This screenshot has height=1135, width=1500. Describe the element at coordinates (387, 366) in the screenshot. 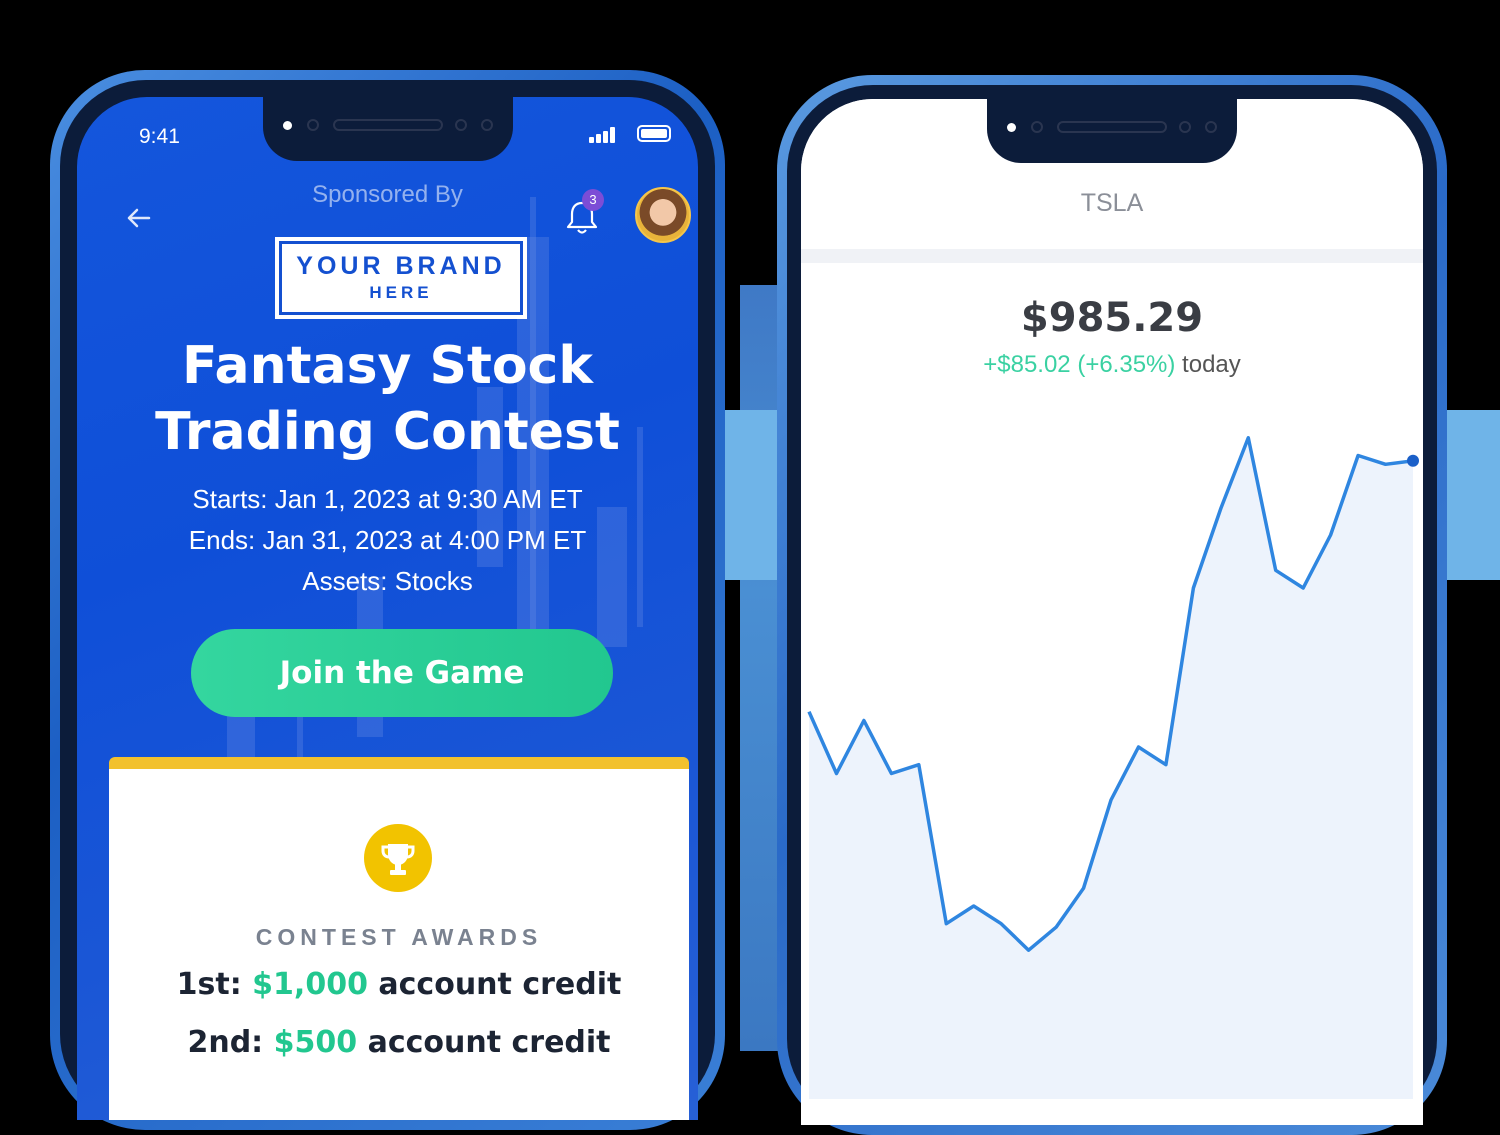

I see `title-line-1: Fantasy Stock` at that location.